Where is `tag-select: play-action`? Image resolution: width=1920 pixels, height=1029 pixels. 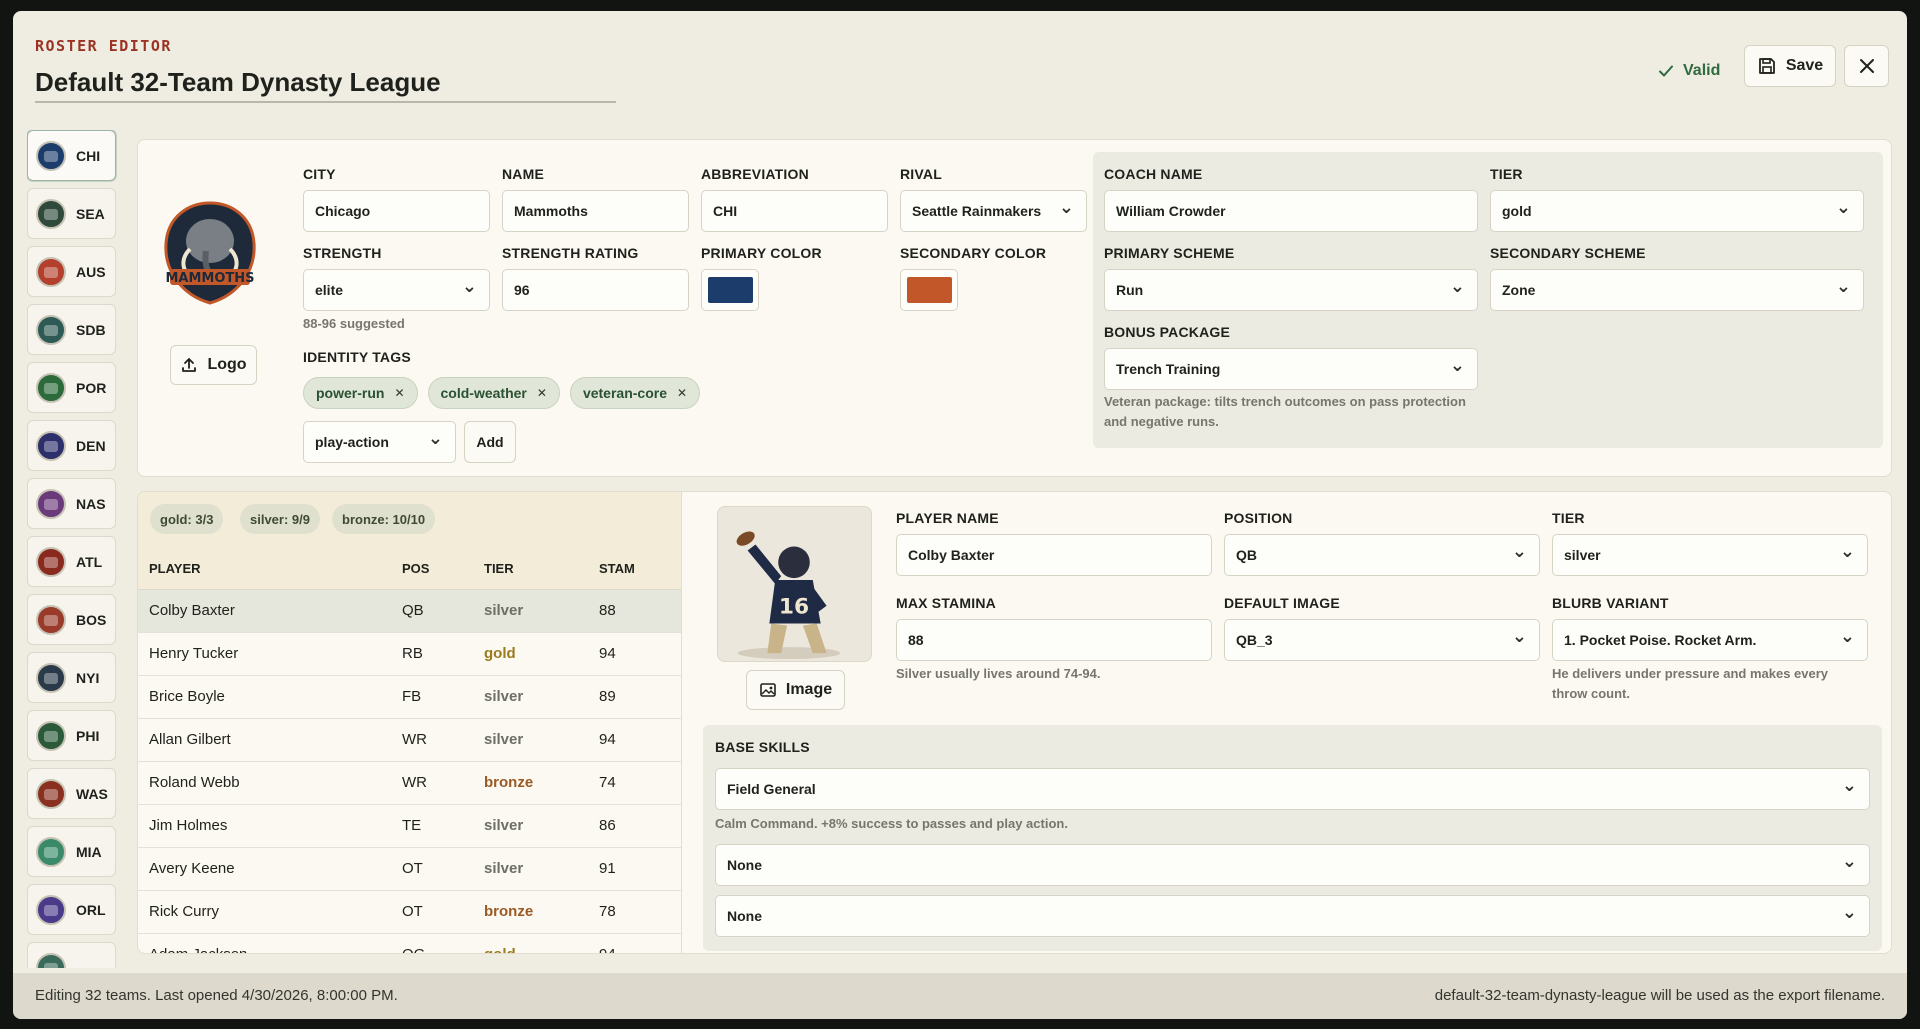
tag-select: play-action is located at coordinates (379, 442).